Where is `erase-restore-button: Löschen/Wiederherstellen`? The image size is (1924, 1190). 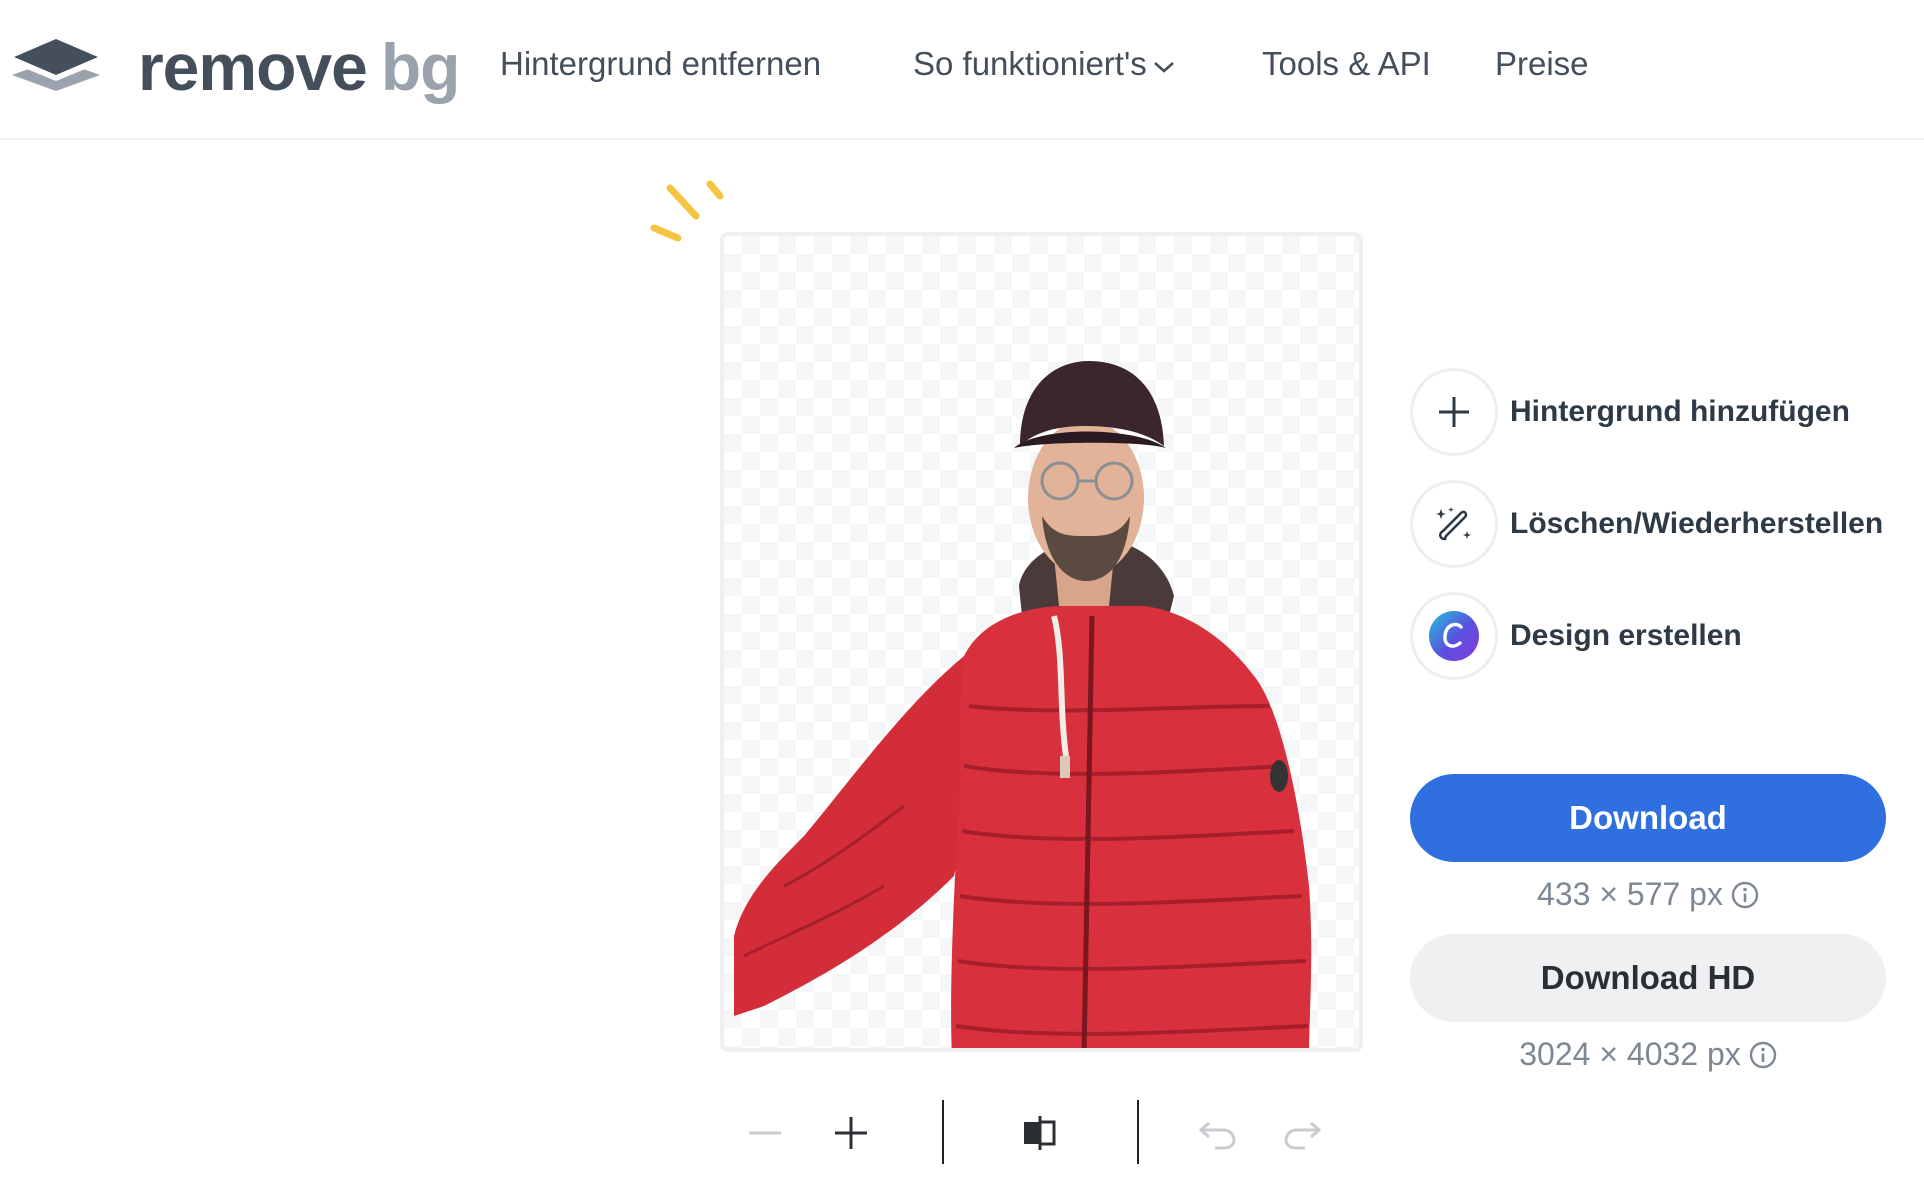
erase-restore-button: Löschen/Wiederherstellen is located at coordinates (1646, 524).